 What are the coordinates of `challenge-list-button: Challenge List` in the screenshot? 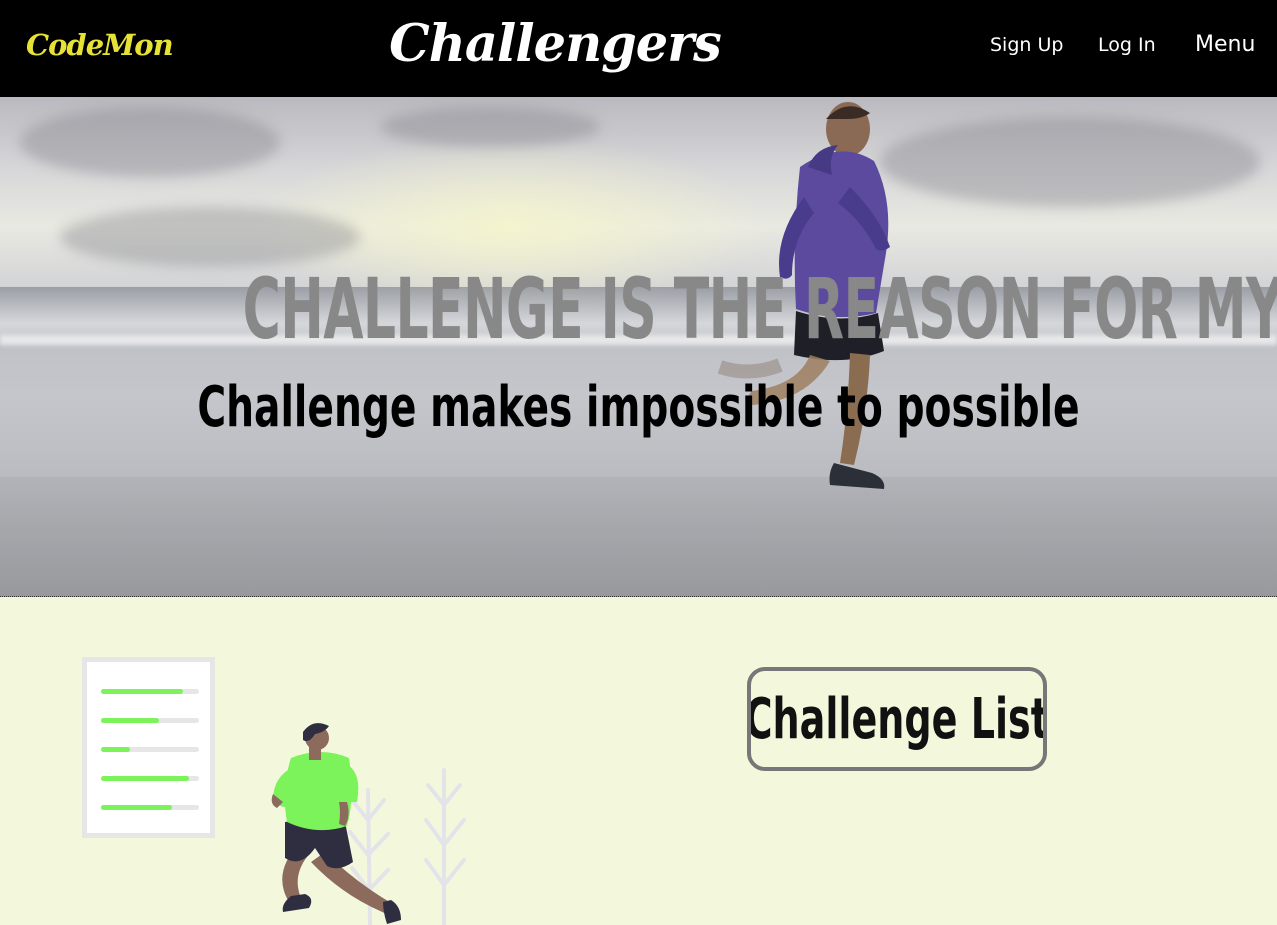 It's located at (897, 719).